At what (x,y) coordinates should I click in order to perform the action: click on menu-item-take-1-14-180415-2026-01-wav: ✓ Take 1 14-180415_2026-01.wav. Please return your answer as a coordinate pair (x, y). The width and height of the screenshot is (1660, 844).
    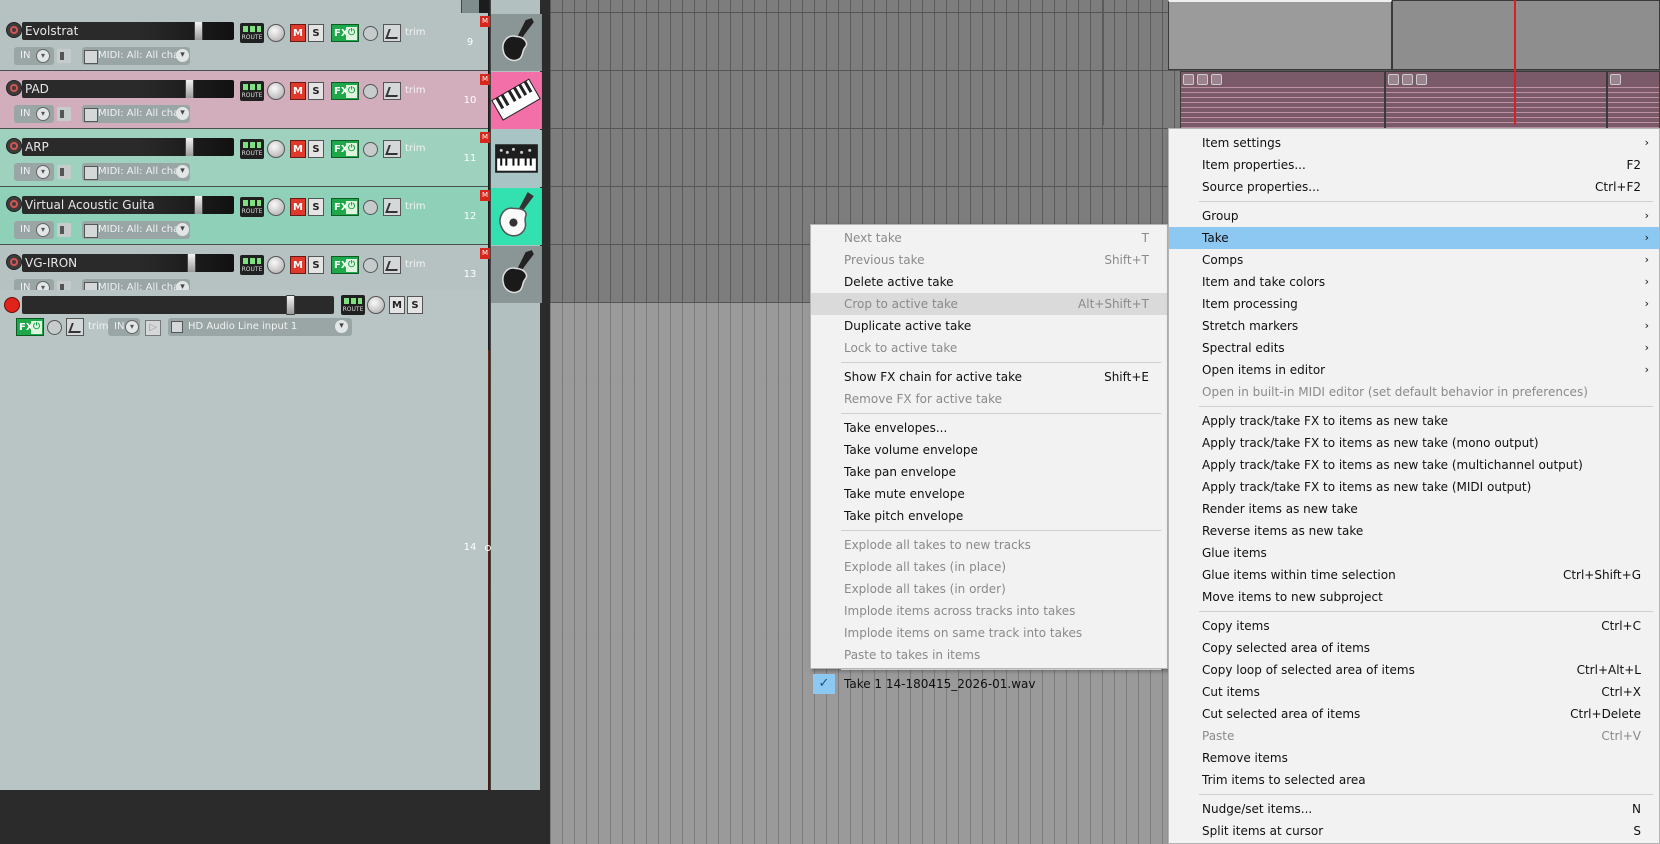
    Looking at the image, I should click on (989, 684).